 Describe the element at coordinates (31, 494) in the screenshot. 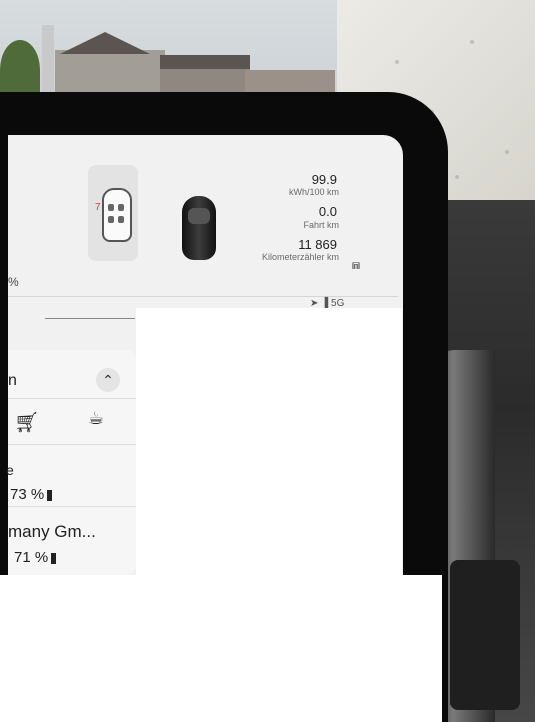

I see `list-item-battery: 73 %` at that location.